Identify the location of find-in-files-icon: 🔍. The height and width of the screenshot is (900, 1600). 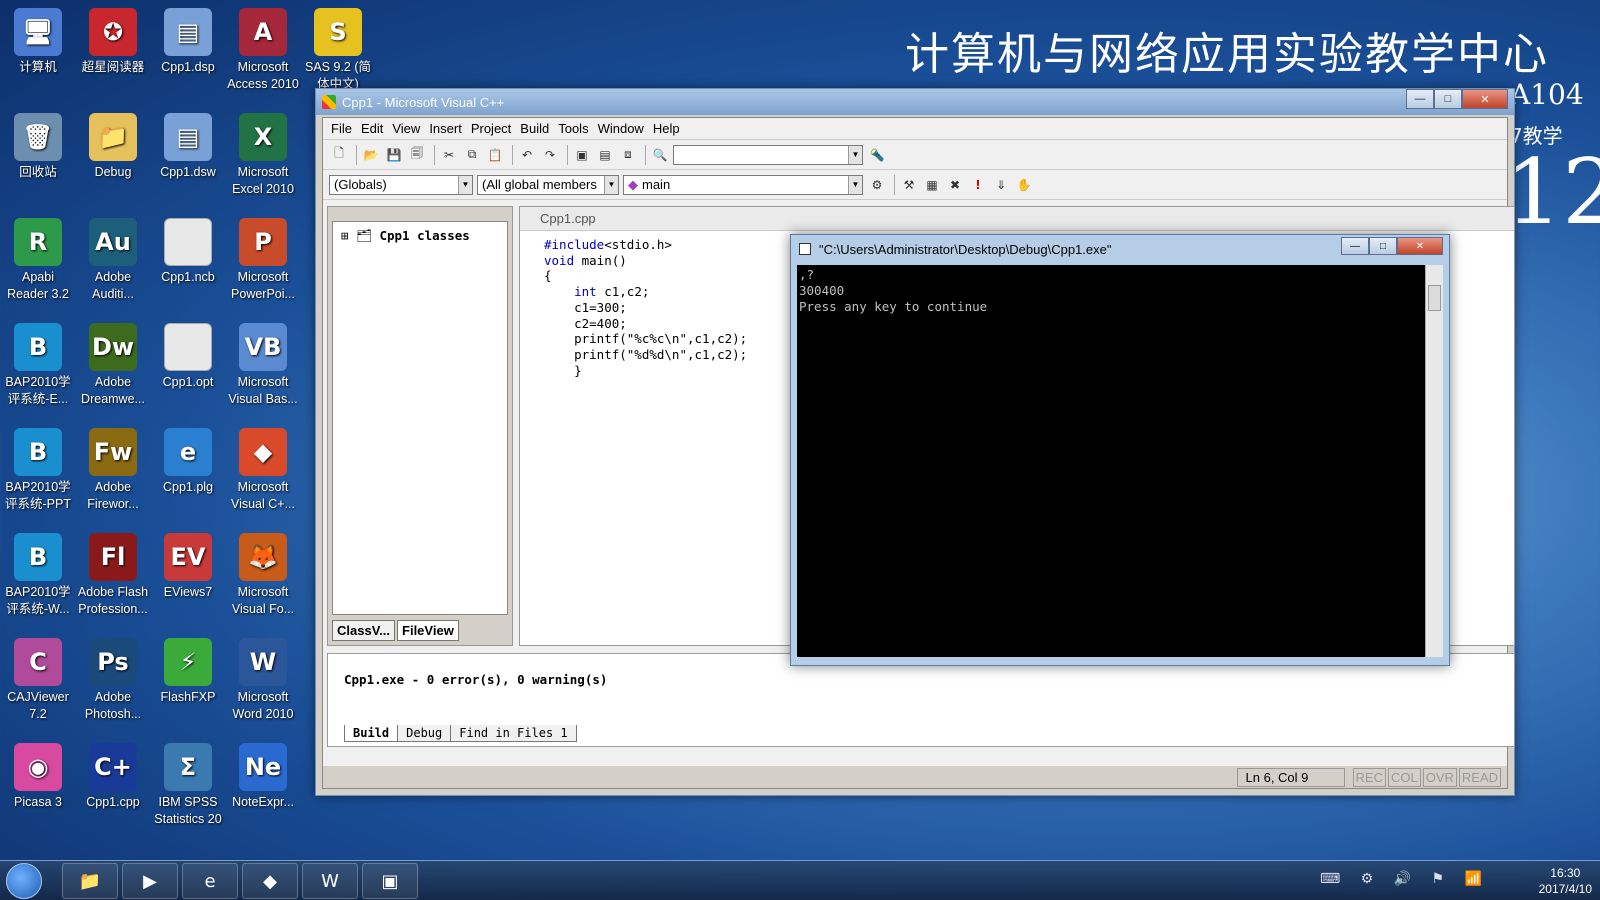
(660, 155).